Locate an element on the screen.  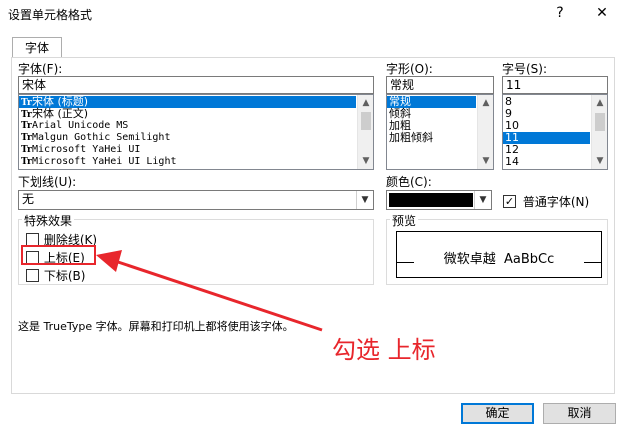
list-item: Tr宋体 (正文) is located at coordinates (187, 114).